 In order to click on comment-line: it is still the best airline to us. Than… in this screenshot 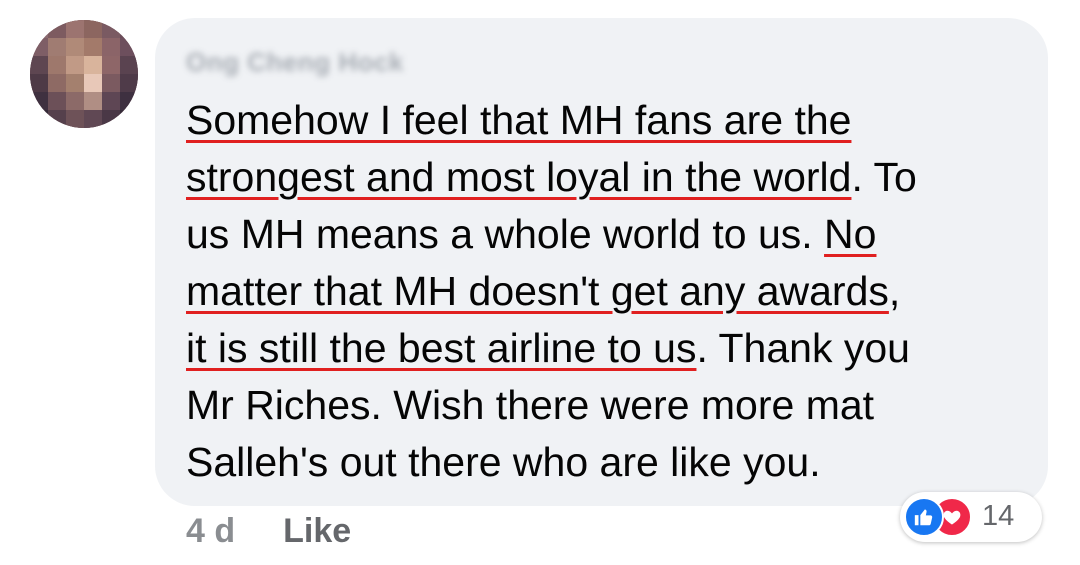, I will do `click(611, 348)`.